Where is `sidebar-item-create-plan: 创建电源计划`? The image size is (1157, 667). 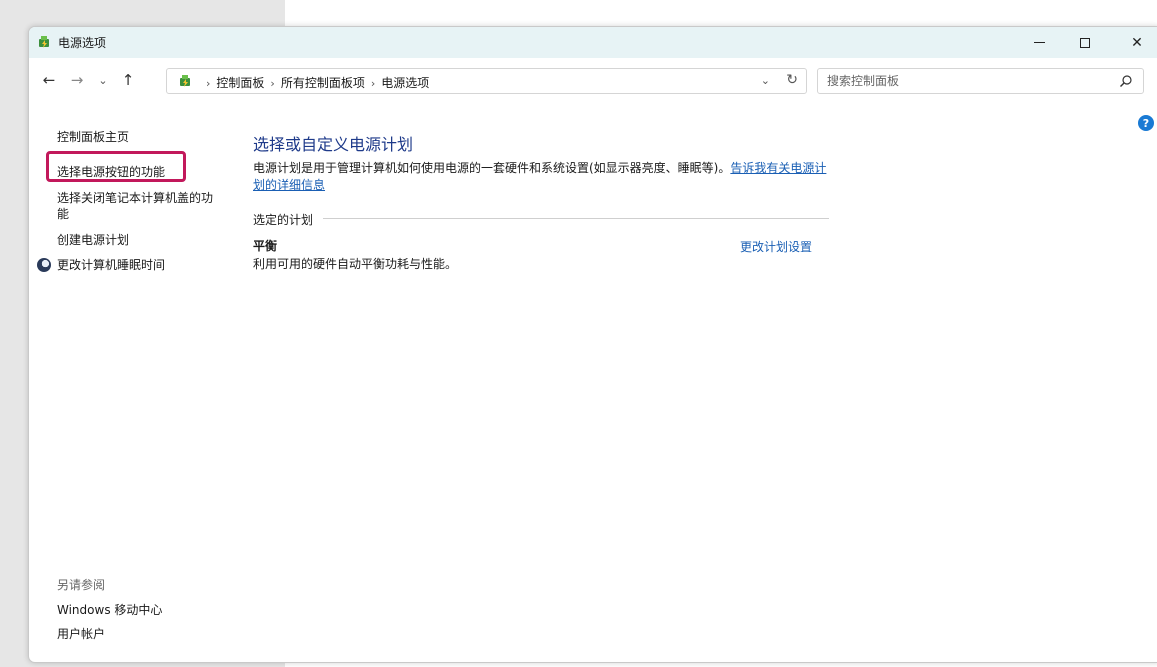 sidebar-item-create-plan: 创建电源计划 is located at coordinates (93, 240).